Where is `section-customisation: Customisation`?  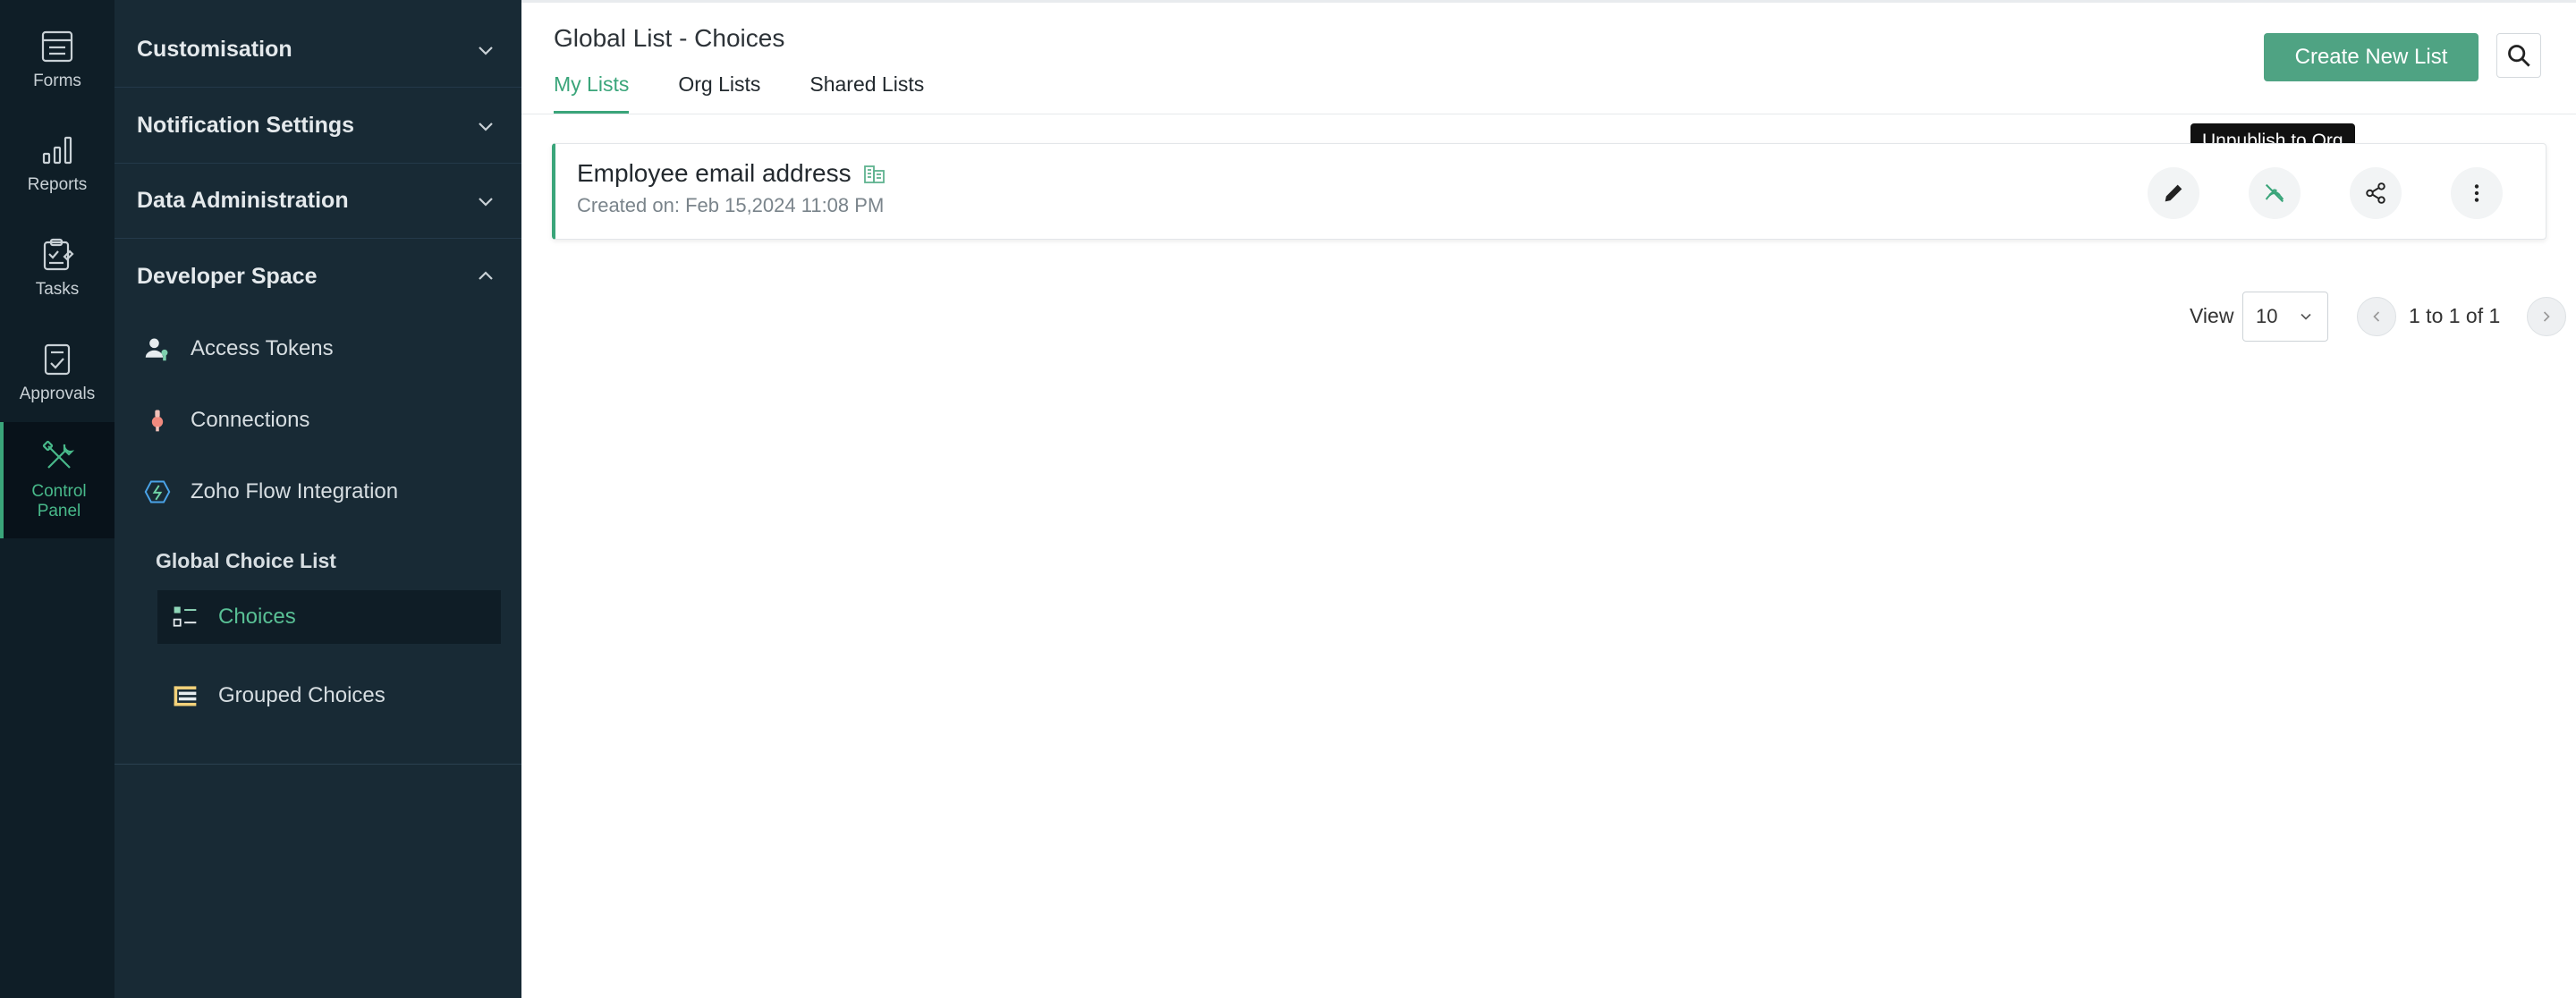
section-customisation: Customisation is located at coordinates (317, 50).